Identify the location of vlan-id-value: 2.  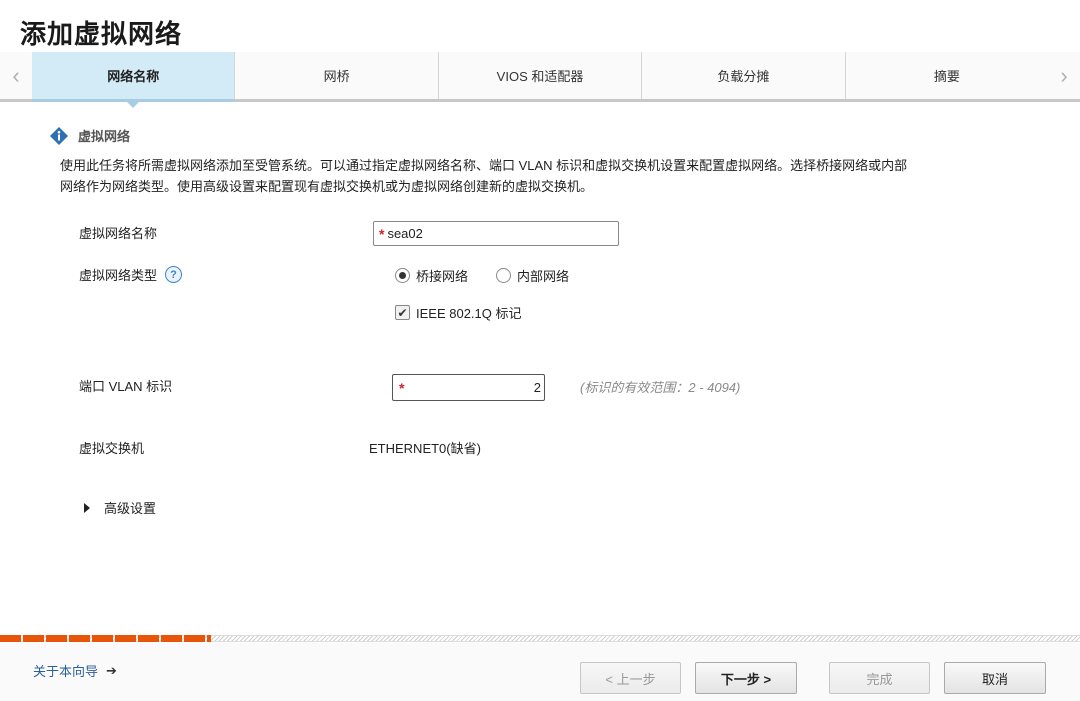
(537, 387).